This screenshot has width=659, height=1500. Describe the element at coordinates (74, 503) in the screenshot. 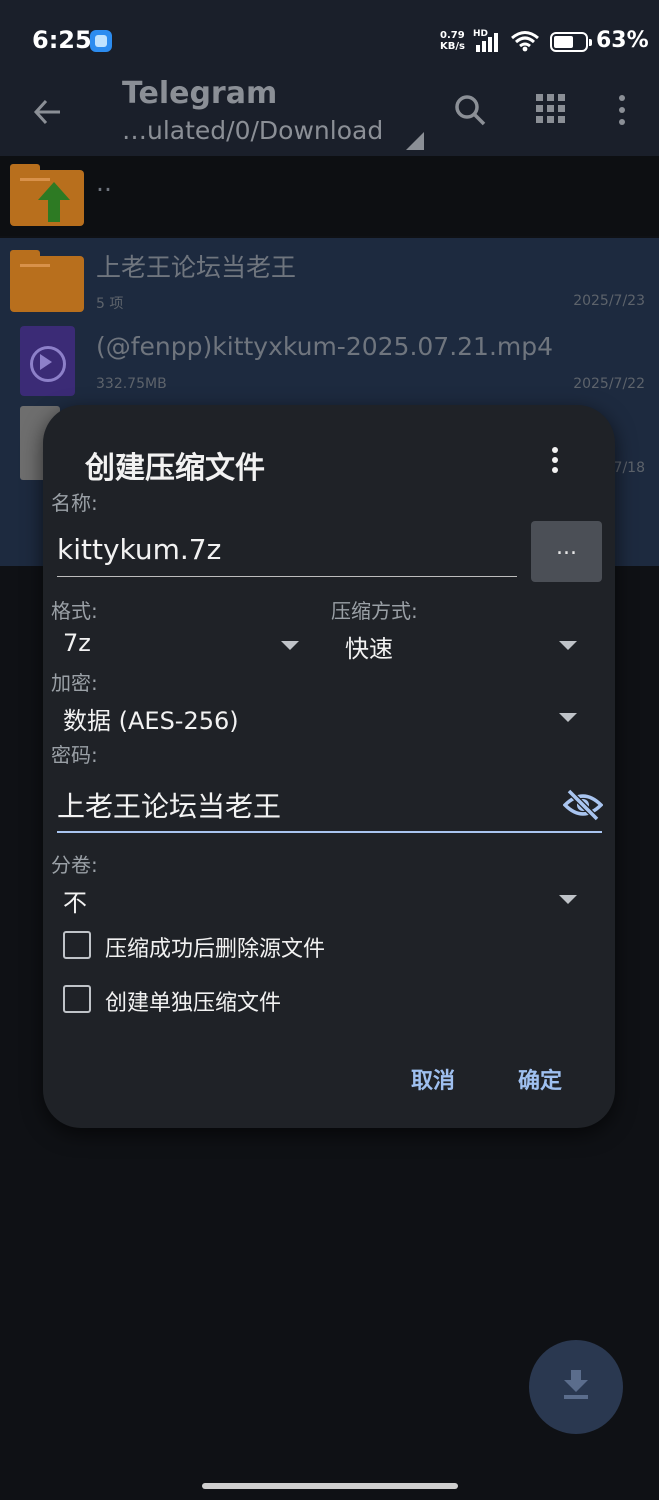

I see `name-label: 名称:` at that location.